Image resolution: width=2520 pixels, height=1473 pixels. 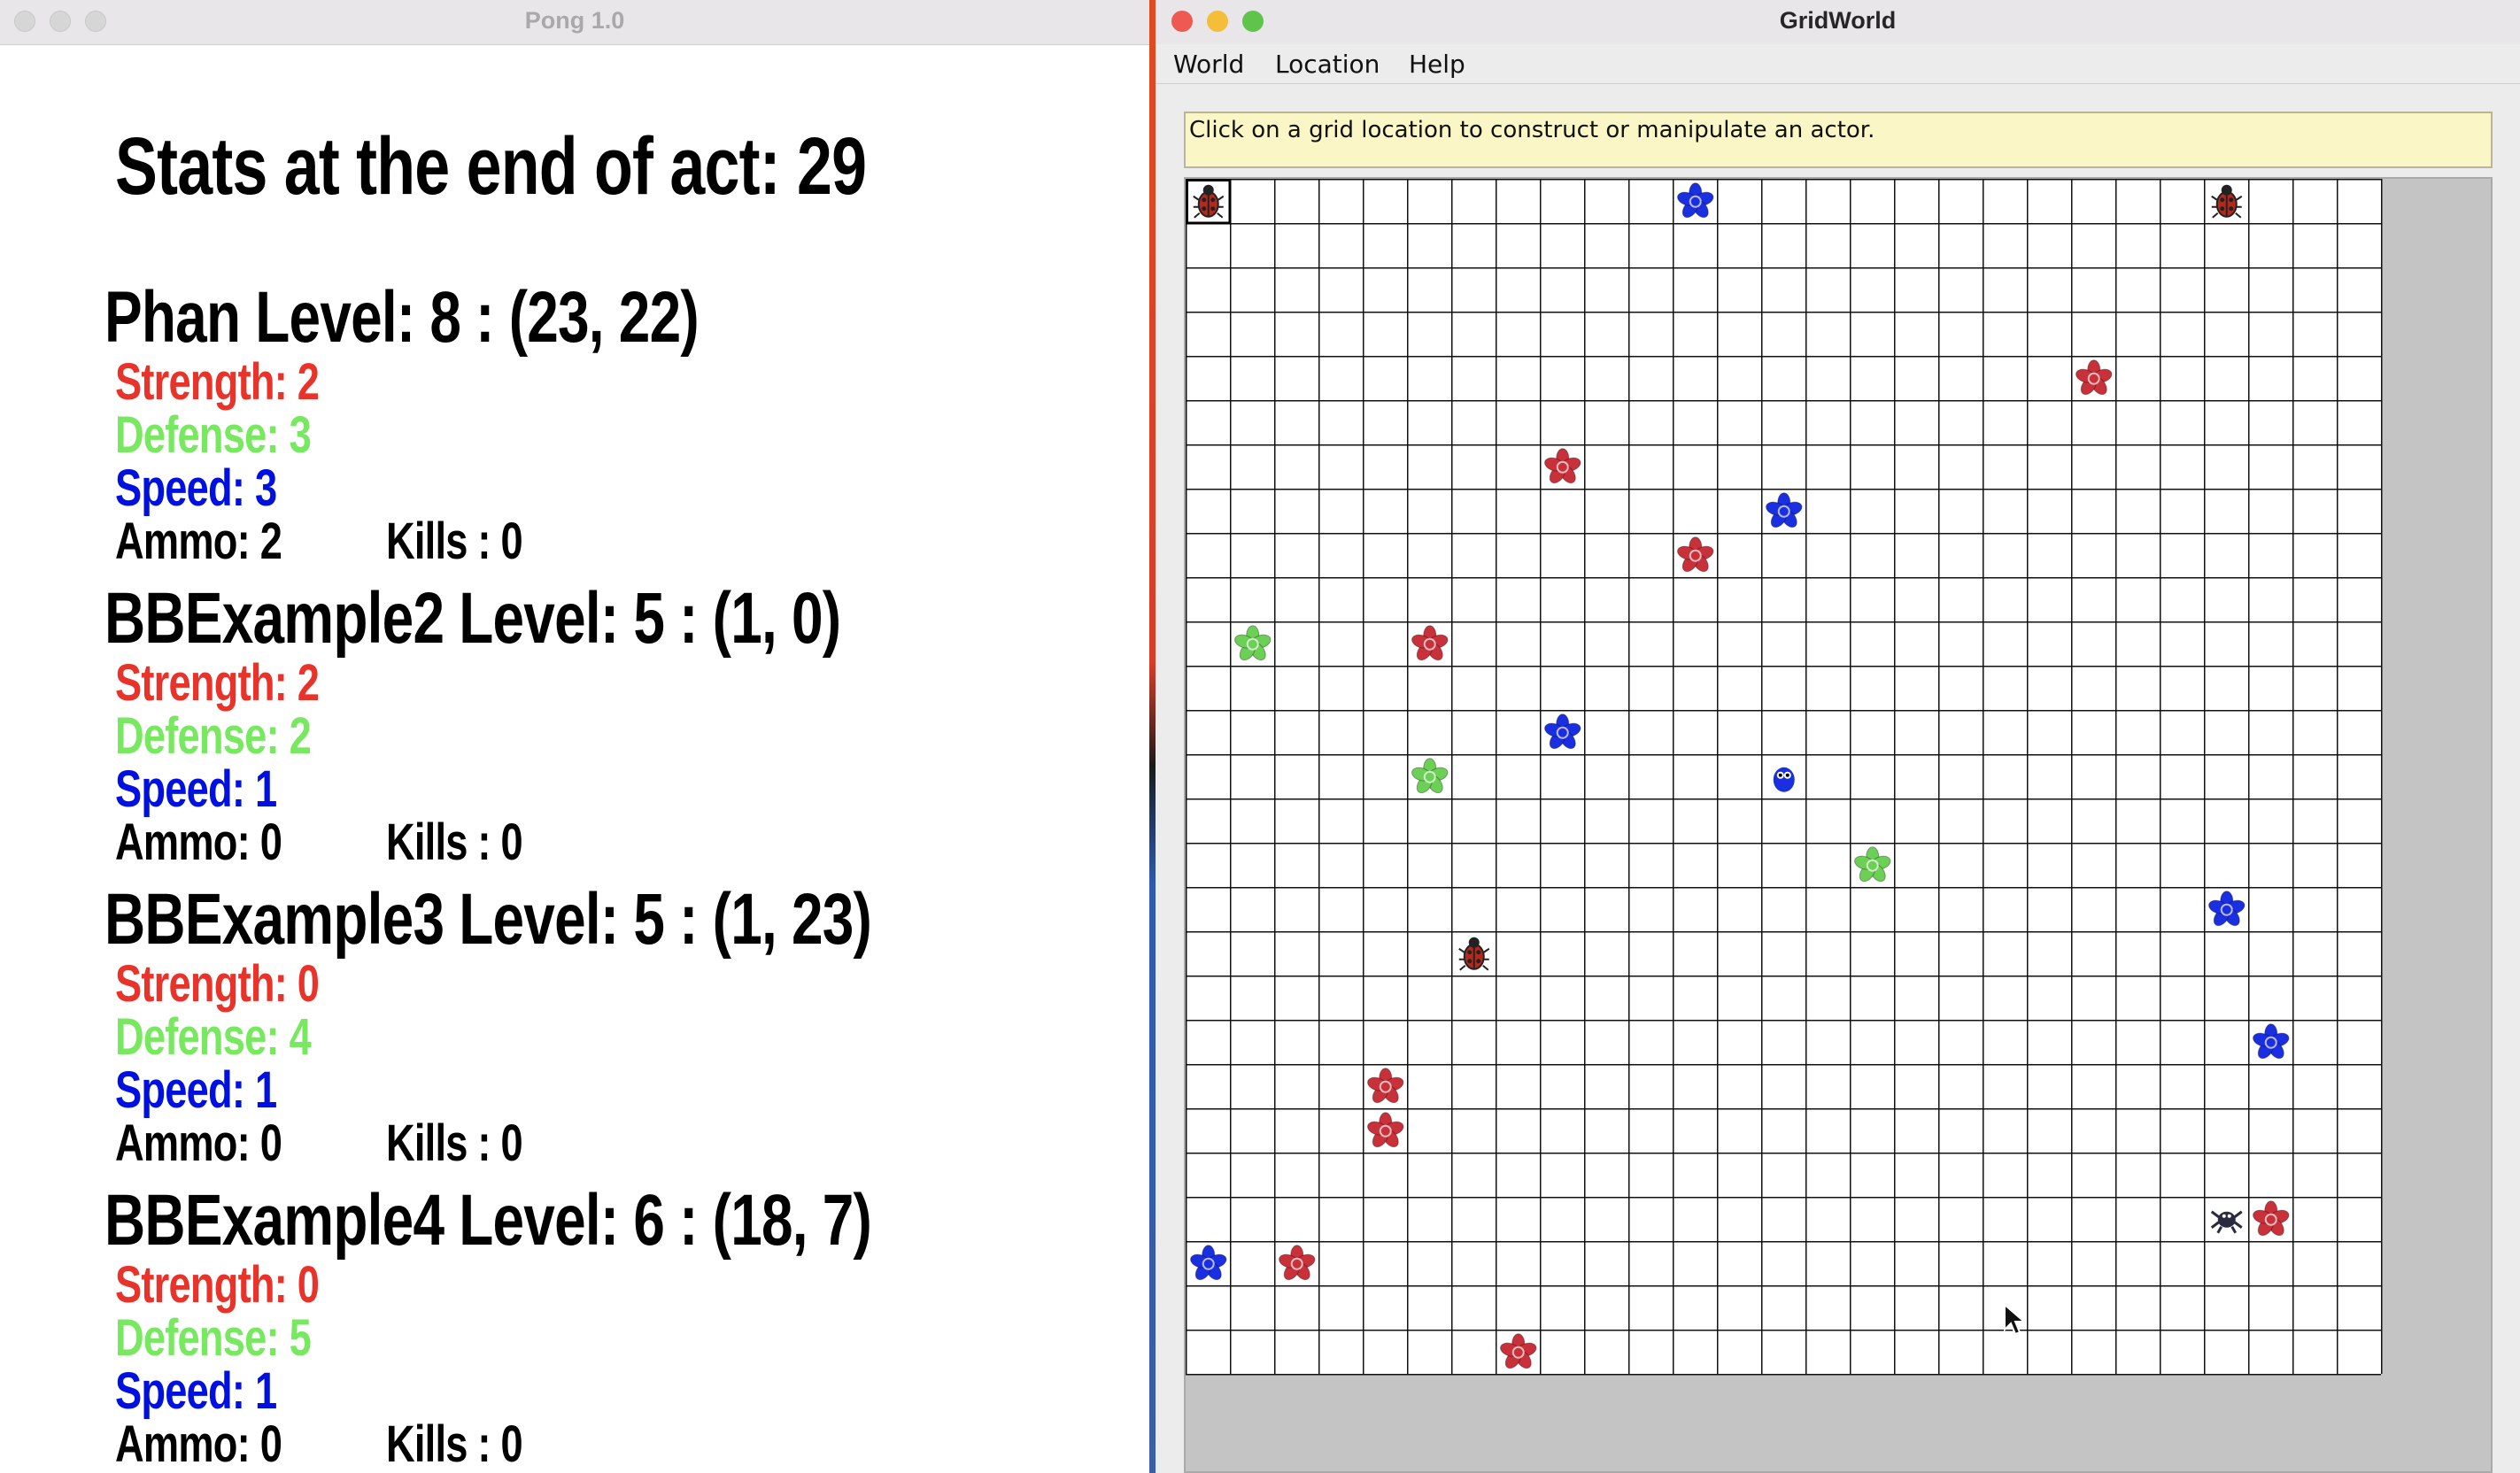 I want to click on menu-world: World, so click(x=1208, y=64).